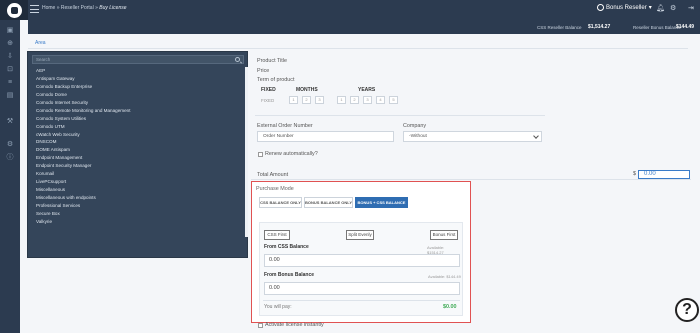 This screenshot has height=333, width=700. Describe the element at coordinates (138, 174) in the screenshot. I see `category-item: Korumail` at that location.